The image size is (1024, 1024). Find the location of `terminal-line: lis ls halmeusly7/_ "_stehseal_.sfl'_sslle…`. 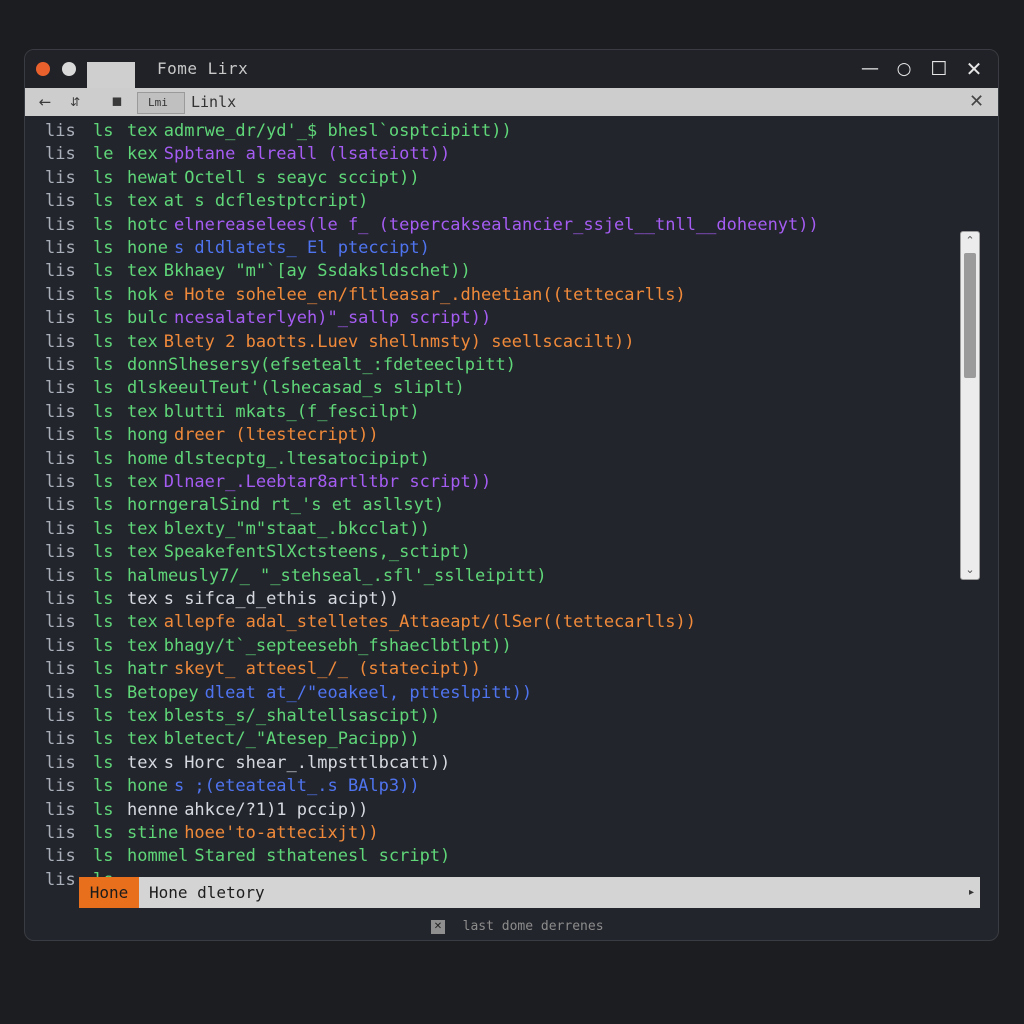

terminal-line: lis ls halmeusly7/_ "_stehseal_.sfl'_sslle… is located at coordinates (299, 576).